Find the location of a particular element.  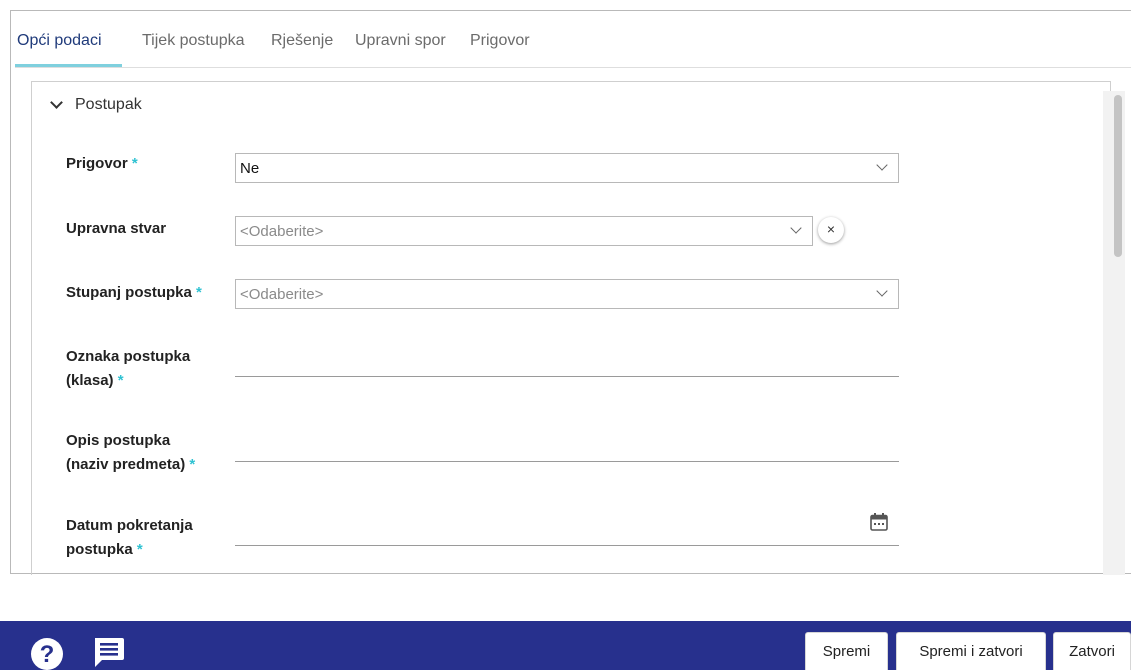

postupak-section-header: Postupak is located at coordinates (96, 104).